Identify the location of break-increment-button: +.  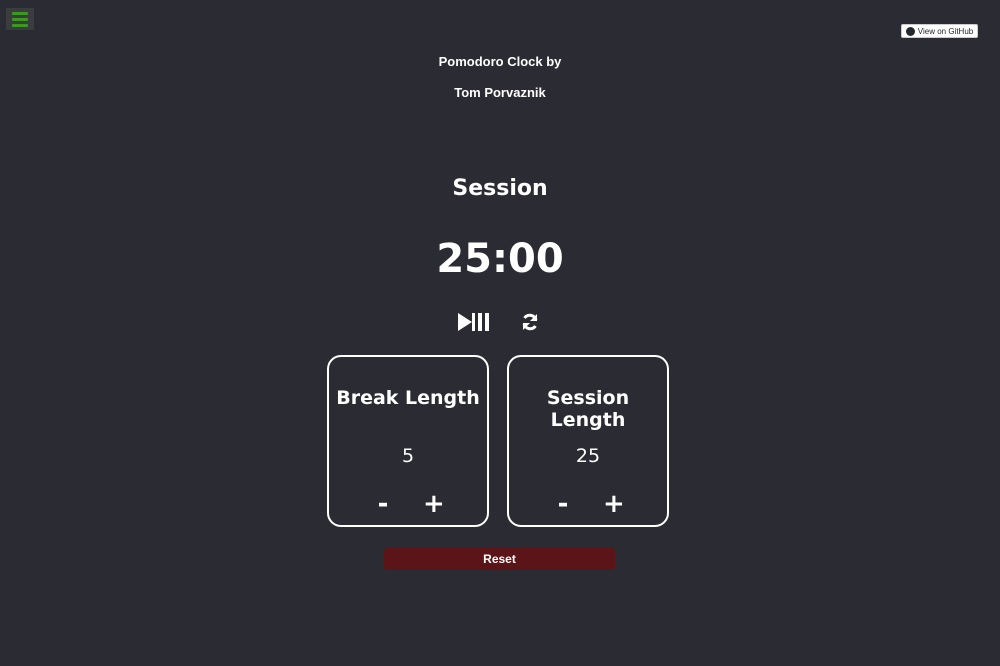
(434, 504).